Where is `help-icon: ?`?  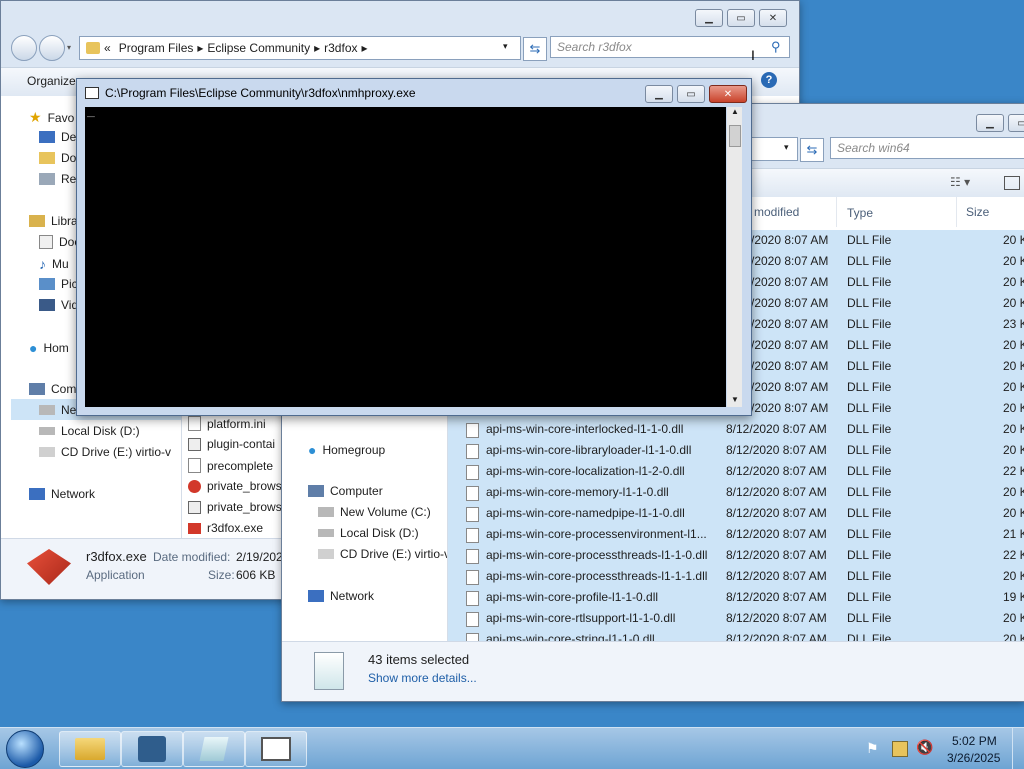 help-icon: ? is located at coordinates (769, 80).